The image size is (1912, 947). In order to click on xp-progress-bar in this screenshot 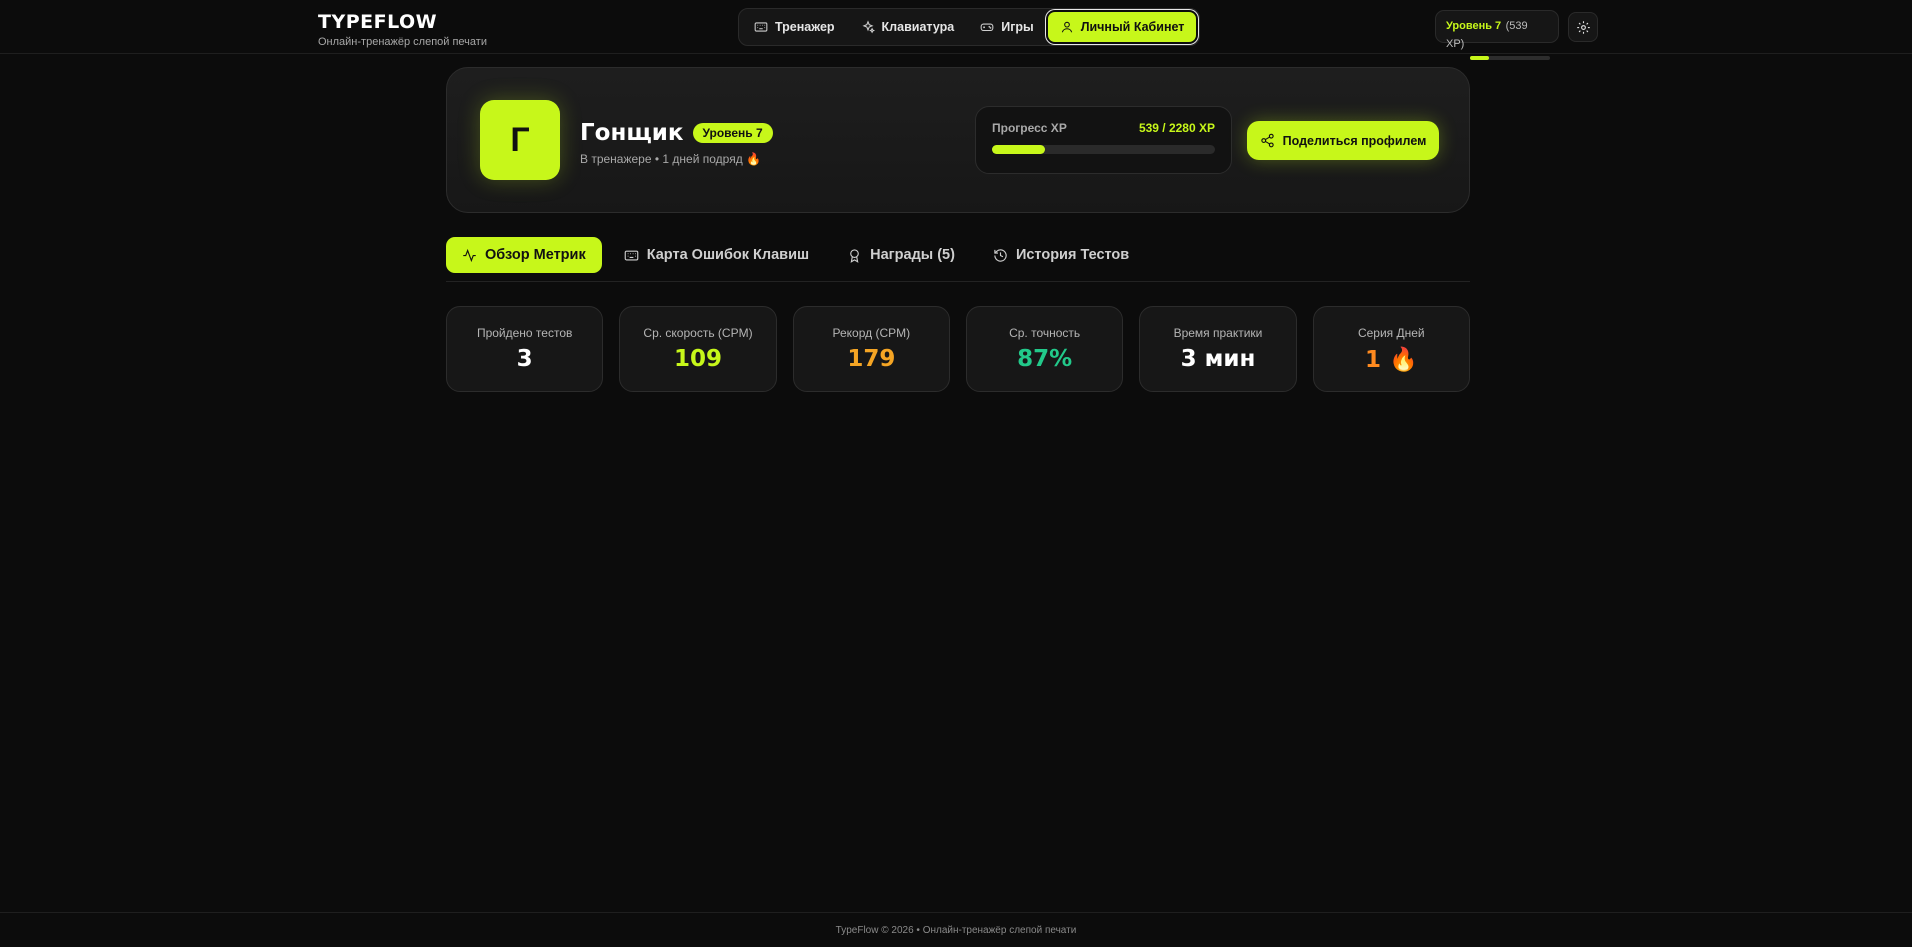, I will do `click(1103, 149)`.